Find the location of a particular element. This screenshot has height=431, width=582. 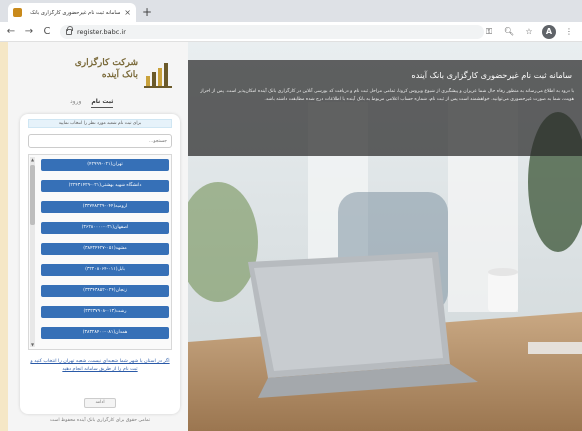

branch-option: دانشگاه شهید بهشتی(۰۲۱-۲۲۴۳۱۴۲۹) is located at coordinates (105, 186).